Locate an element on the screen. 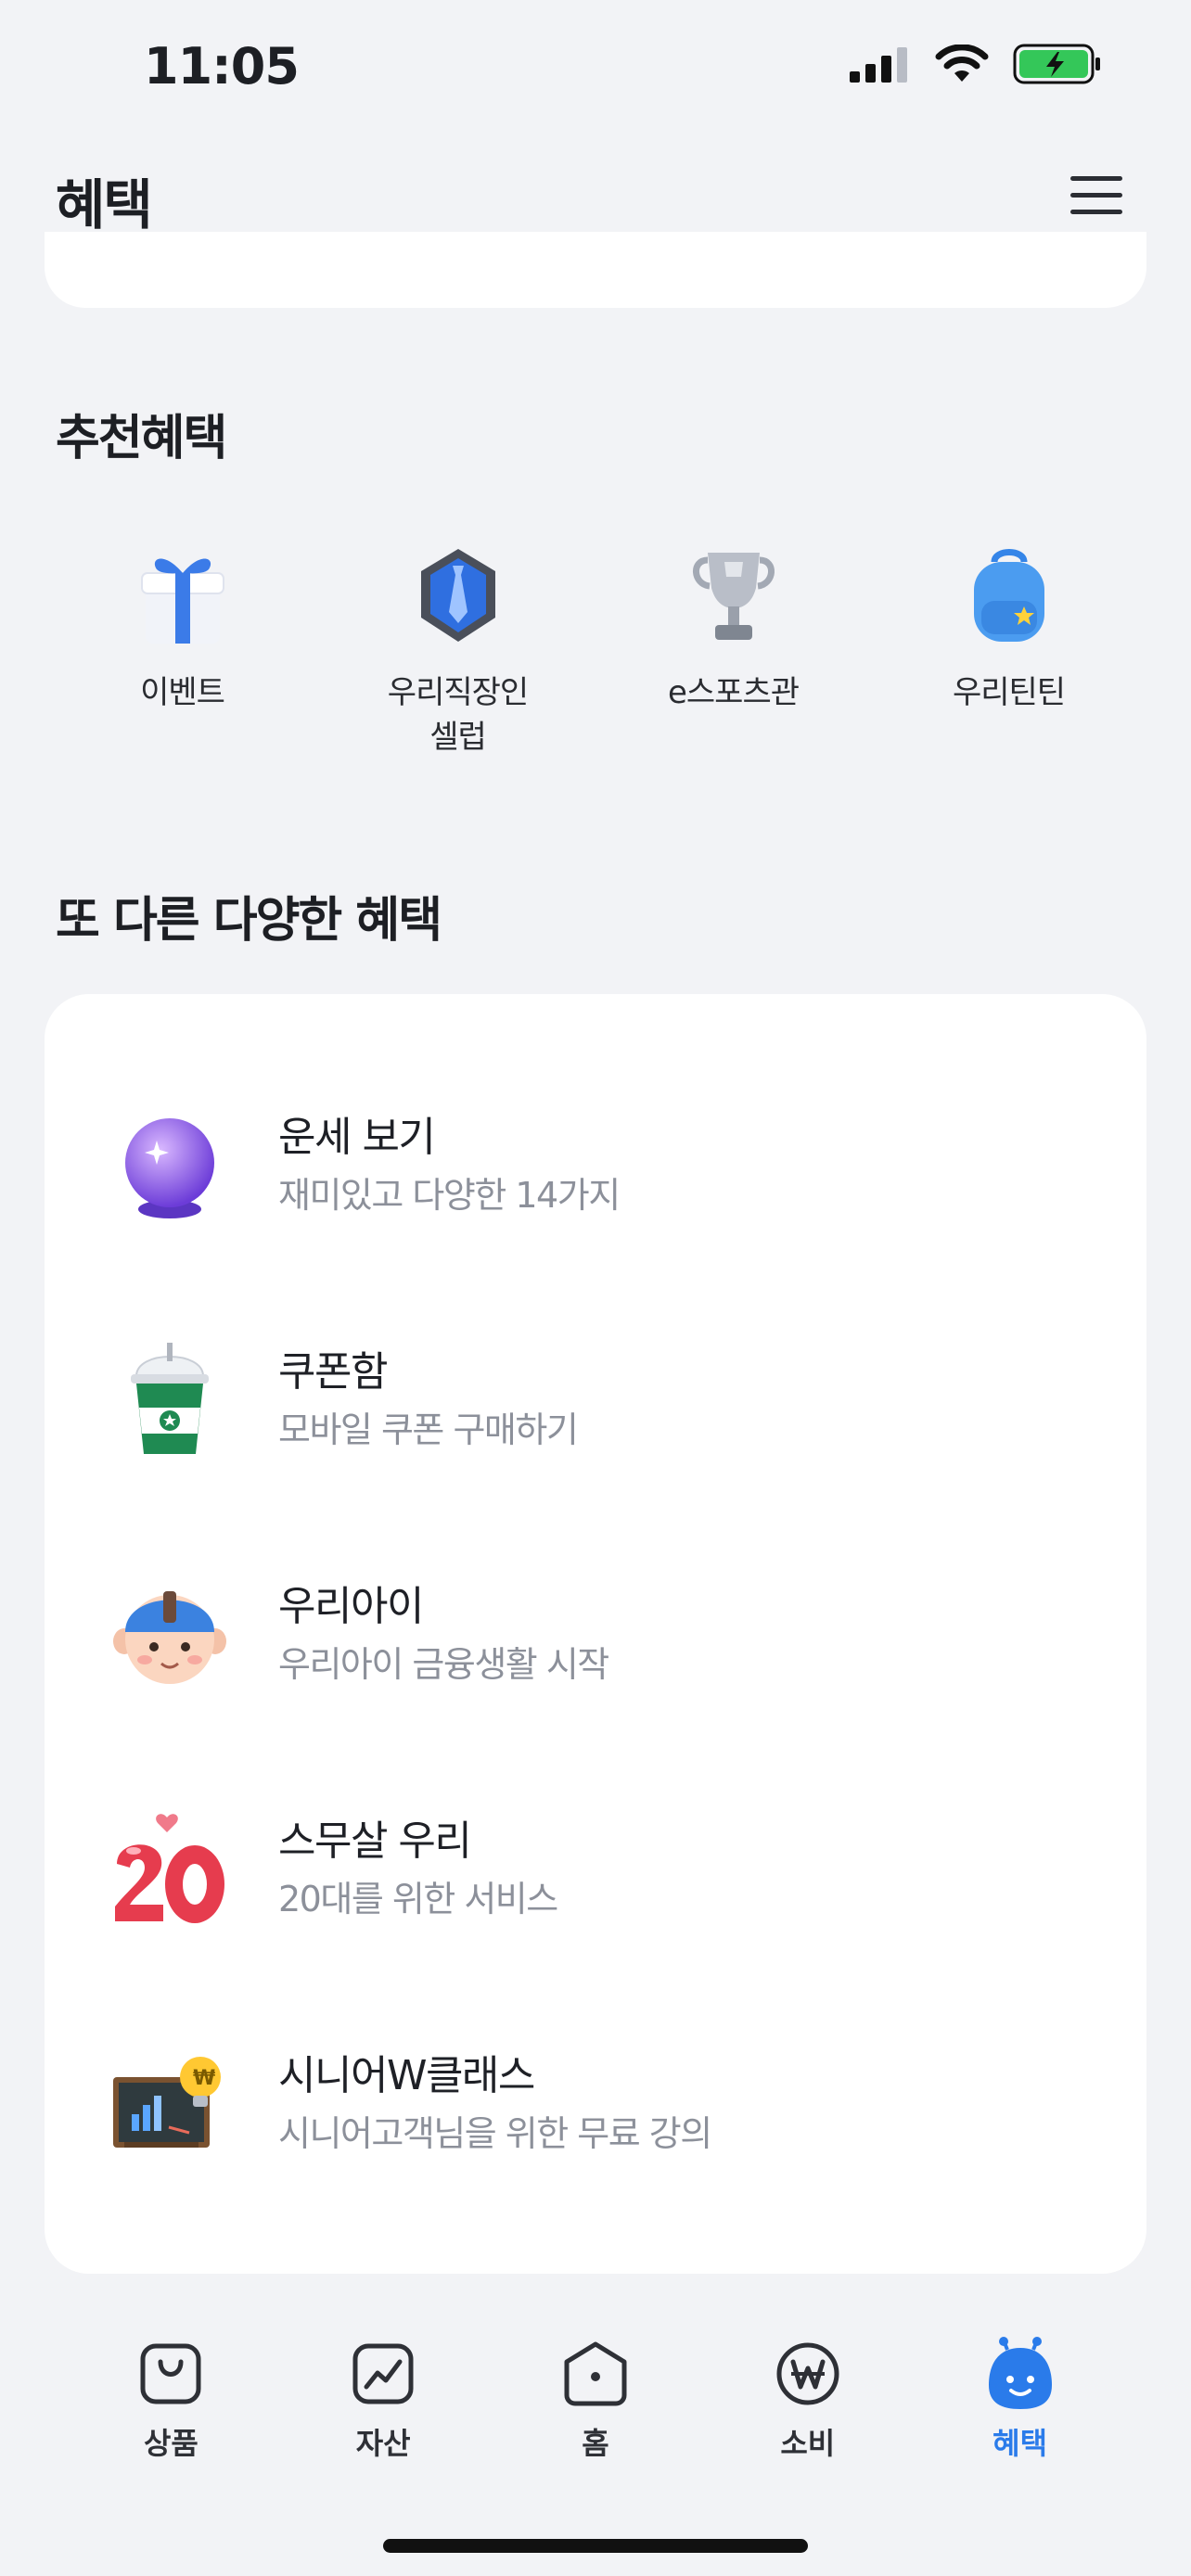  list-item-subtitle: 20대를 위한 서비스 is located at coordinates (418, 1899).